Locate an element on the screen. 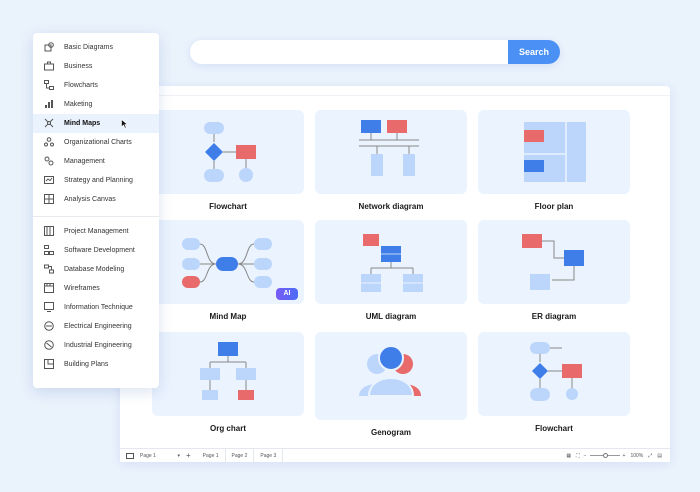 The height and width of the screenshot is (492, 700). sidebar-item-management: Management is located at coordinates (96, 161).